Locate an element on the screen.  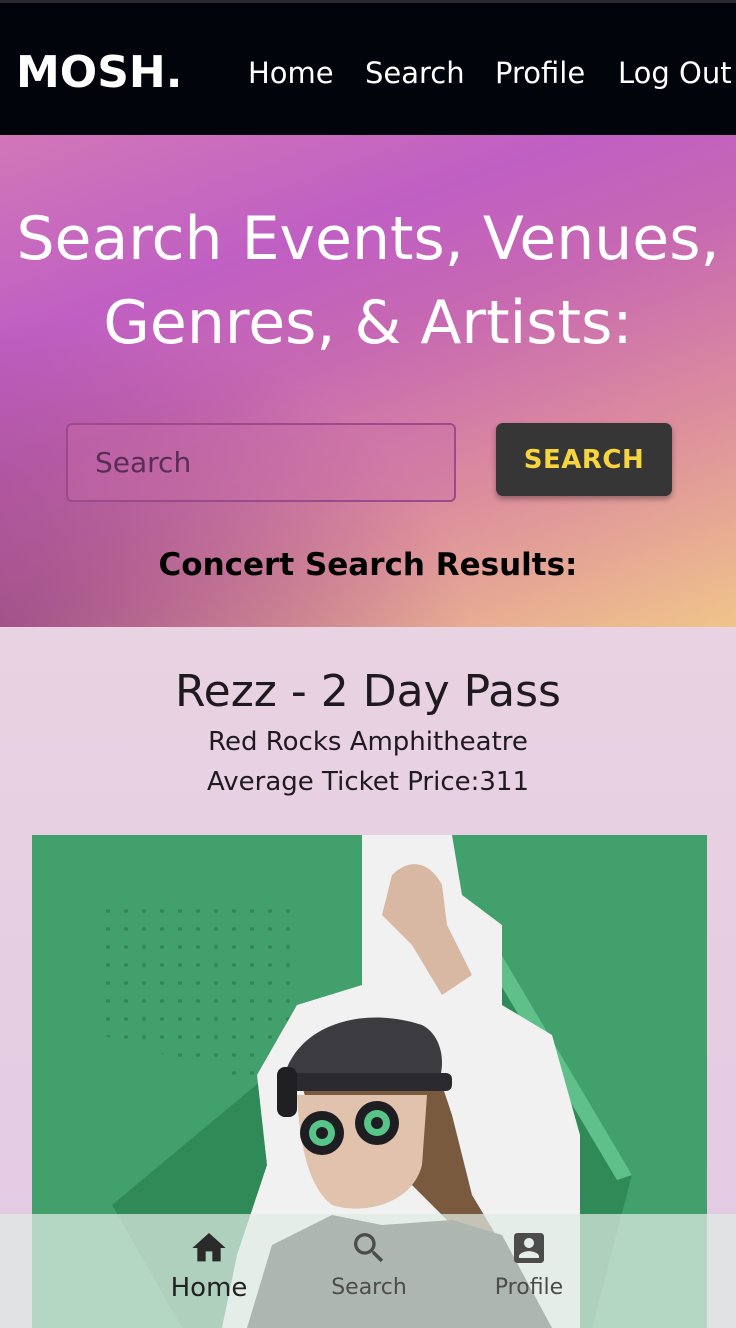
page-title-line-2: Genres, & Artists: is located at coordinates (368, 323).